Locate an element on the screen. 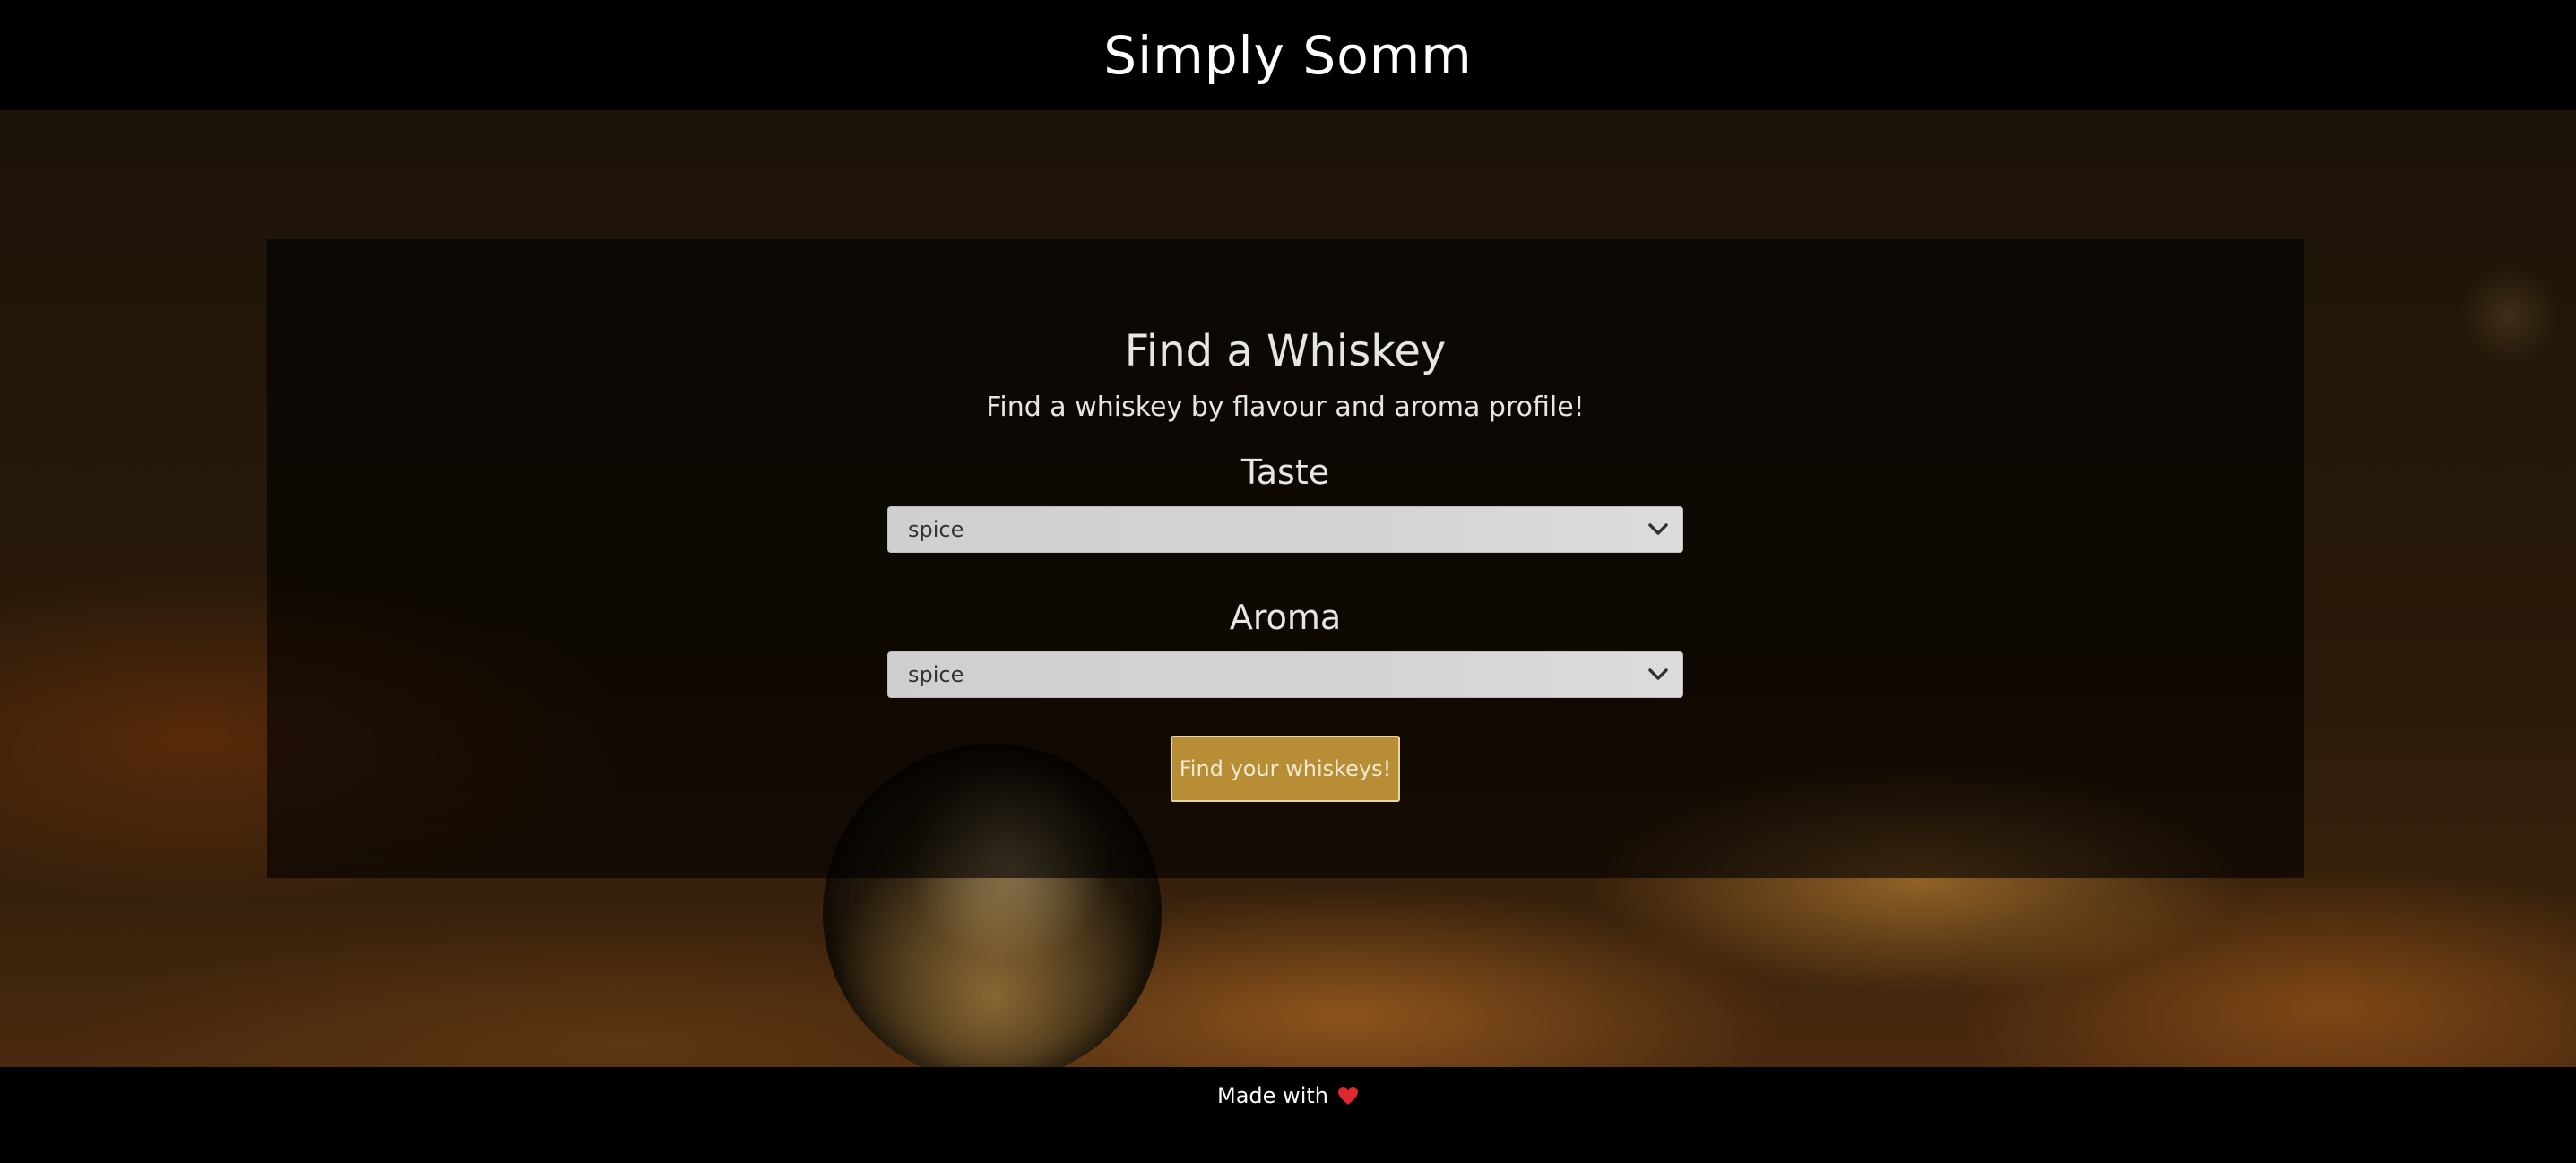 The image size is (2576, 1163). taste-label: Taste is located at coordinates (1285, 472).